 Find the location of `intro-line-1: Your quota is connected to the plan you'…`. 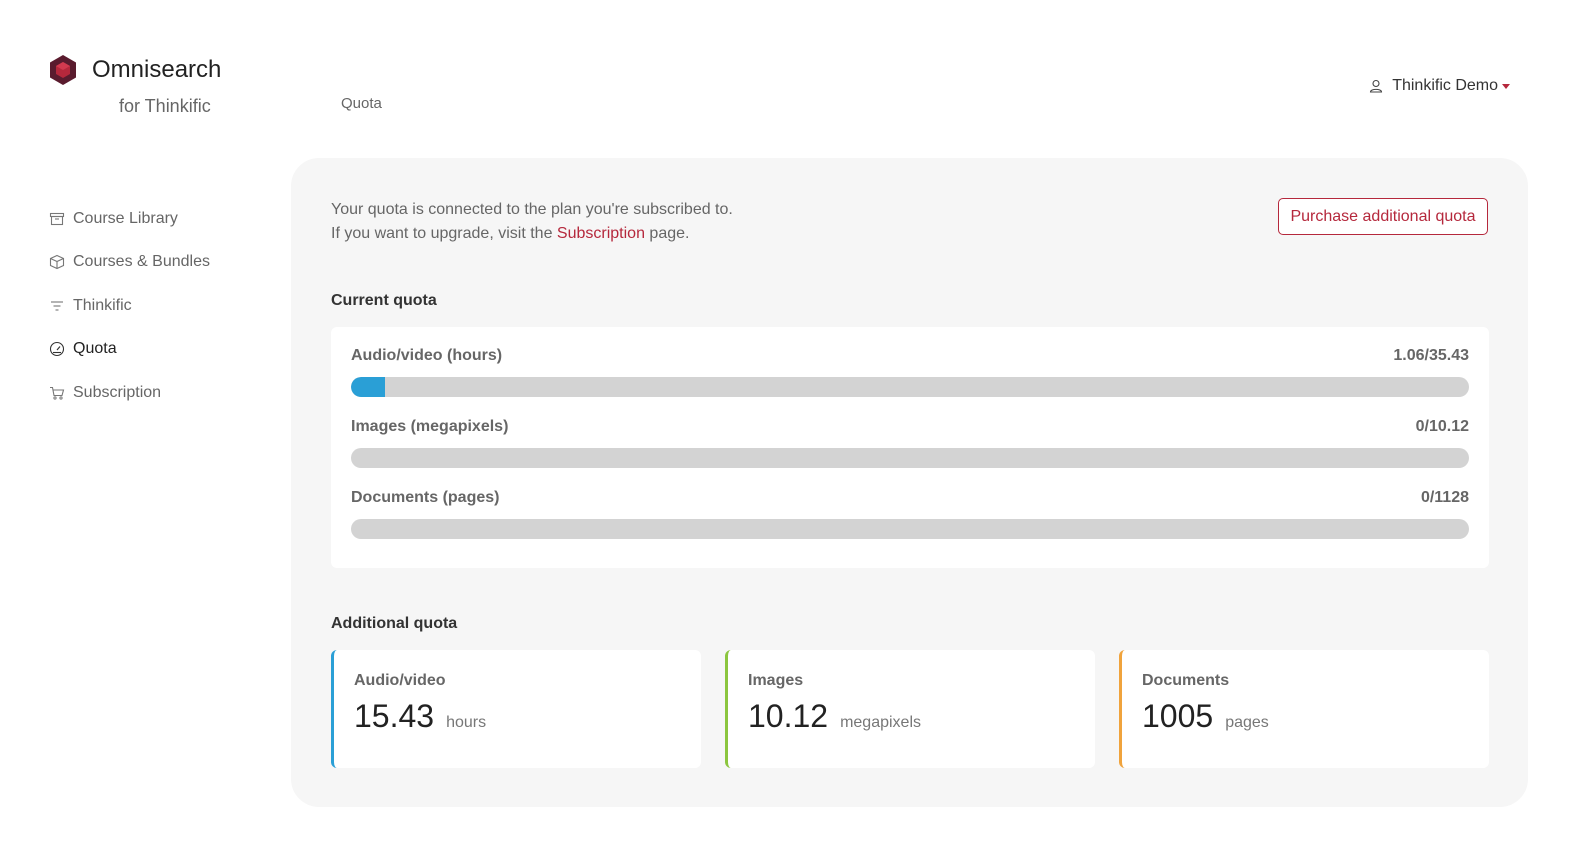

intro-line-1: Your quota is connected to the plan you'… is located at coordinates (532, 209).